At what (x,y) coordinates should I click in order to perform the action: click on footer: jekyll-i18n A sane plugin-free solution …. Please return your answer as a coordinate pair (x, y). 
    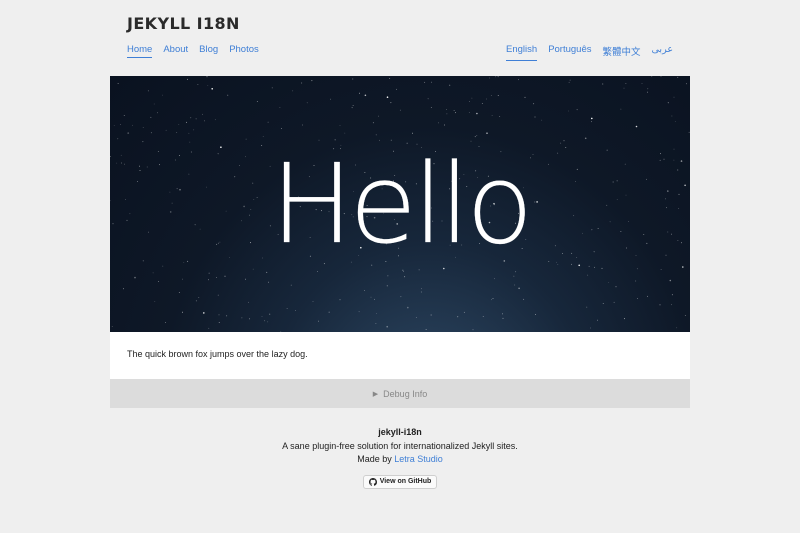
    Looking at the image, I should click on (400, 458).